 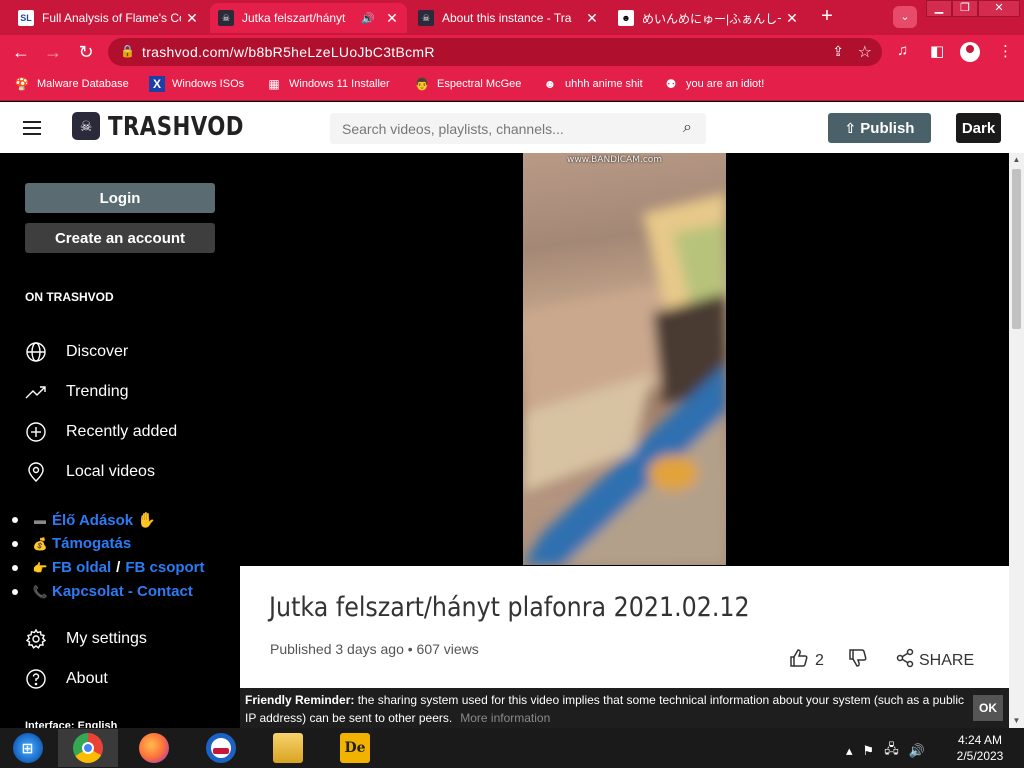 I want to click on clock-time: 4:24 AM, so click(x=980, y=740).